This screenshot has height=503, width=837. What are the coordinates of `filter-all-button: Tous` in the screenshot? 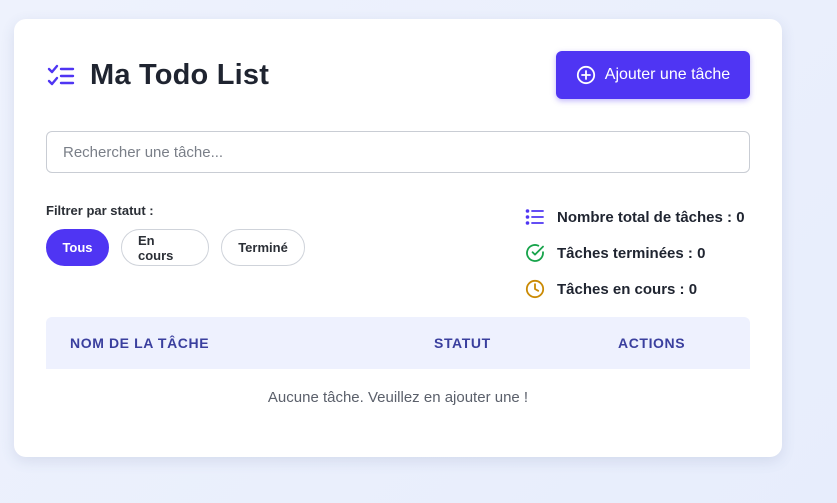 It's located at (77, 247).